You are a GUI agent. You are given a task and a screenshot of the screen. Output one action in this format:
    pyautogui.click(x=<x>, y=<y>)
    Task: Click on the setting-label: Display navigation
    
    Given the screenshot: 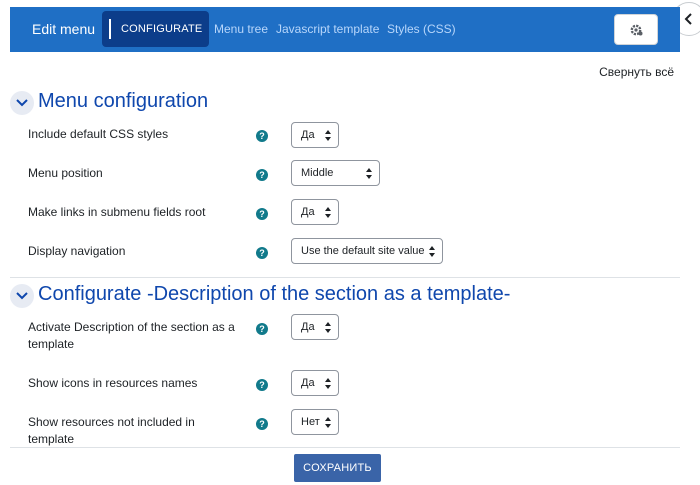 What is the action you would take?
    pyautogui.click(x=77, y=251)
    